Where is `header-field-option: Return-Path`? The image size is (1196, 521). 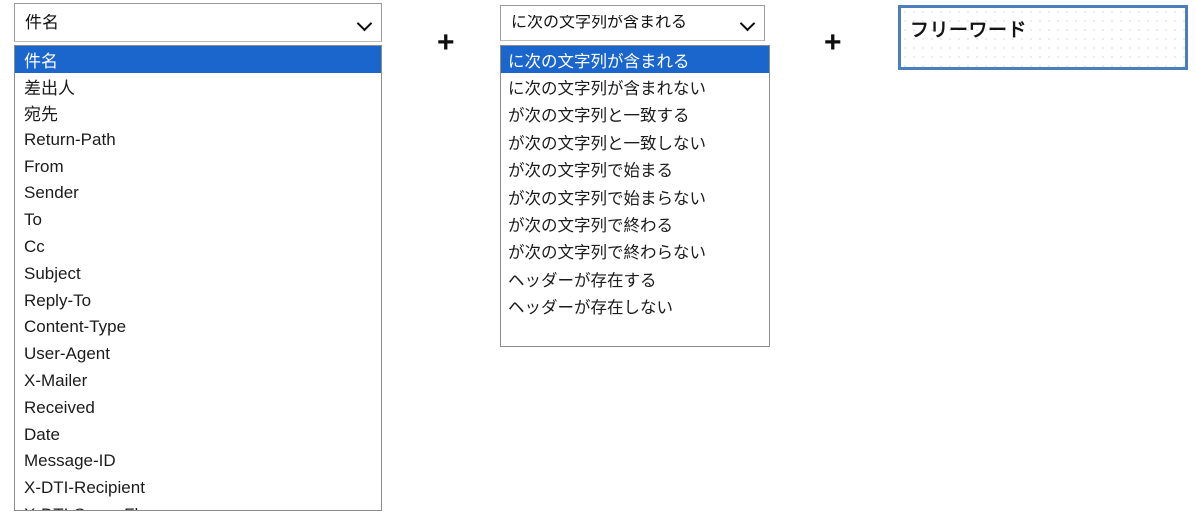
header-field-option: Return-Path is located at coordinates (198, 139).